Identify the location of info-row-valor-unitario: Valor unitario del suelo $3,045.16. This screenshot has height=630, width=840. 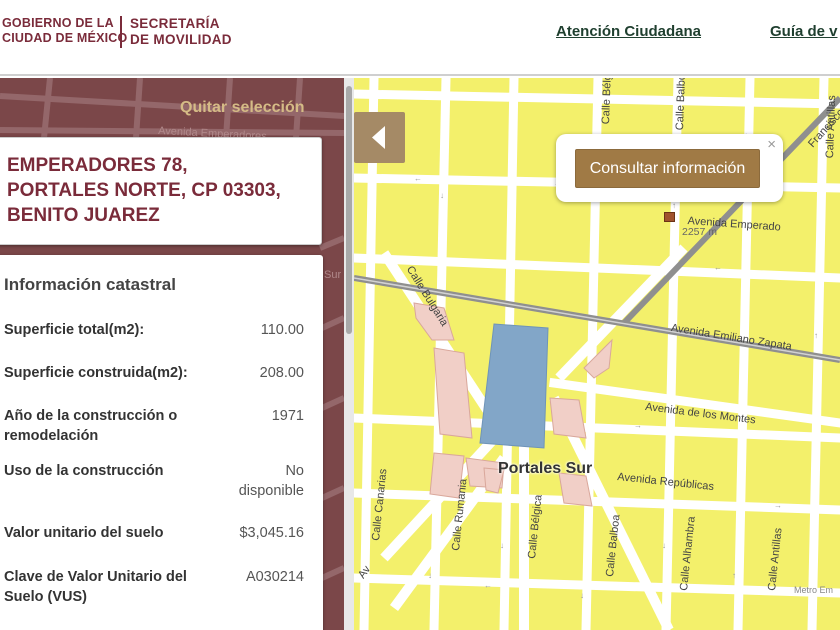
(154, 534).